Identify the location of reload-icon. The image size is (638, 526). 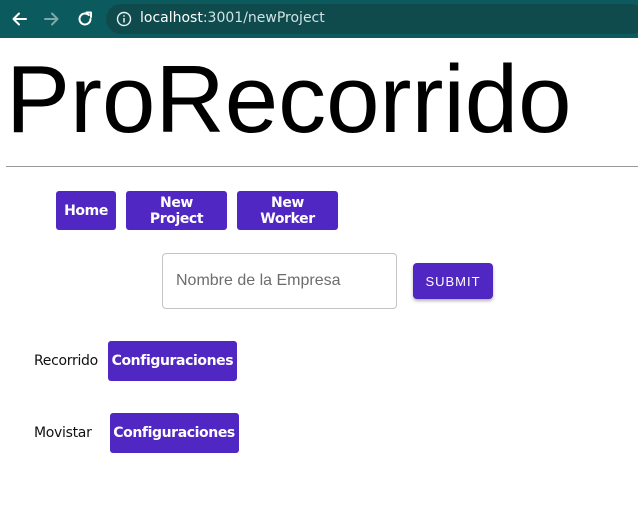
(85, 19).